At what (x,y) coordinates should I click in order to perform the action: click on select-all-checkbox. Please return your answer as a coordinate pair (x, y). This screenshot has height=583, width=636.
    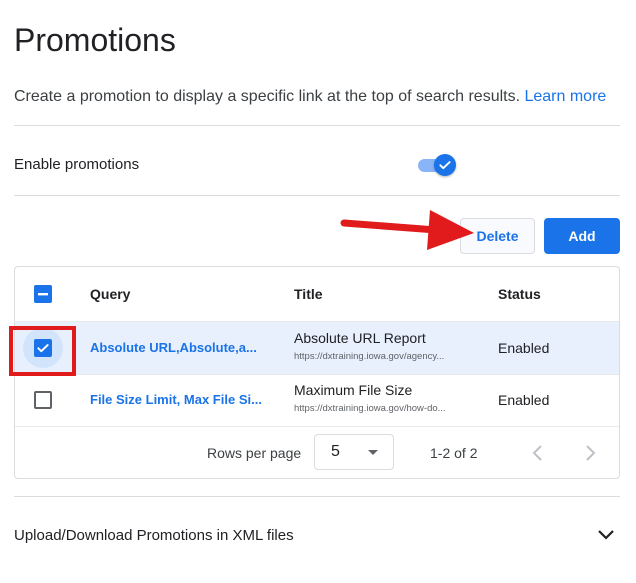
    Looking at the image, I should click on (43, 294).